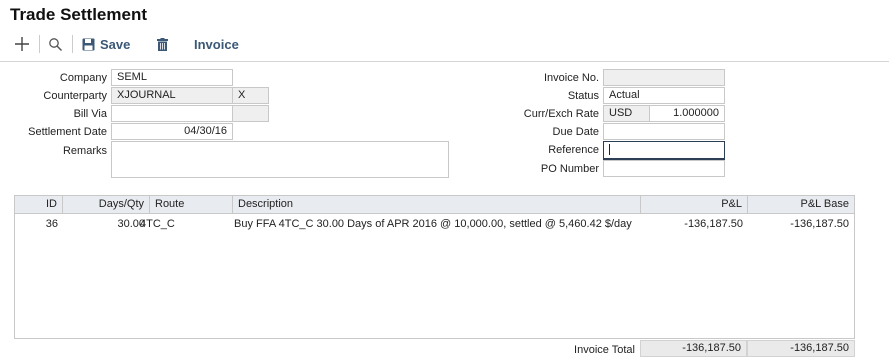 The image size is (889, 364). What do you see at coordinates (819, 224) in the screenshot?
I see `cell-pnl-base: -136,187.50` at bounding box center [819, 224].